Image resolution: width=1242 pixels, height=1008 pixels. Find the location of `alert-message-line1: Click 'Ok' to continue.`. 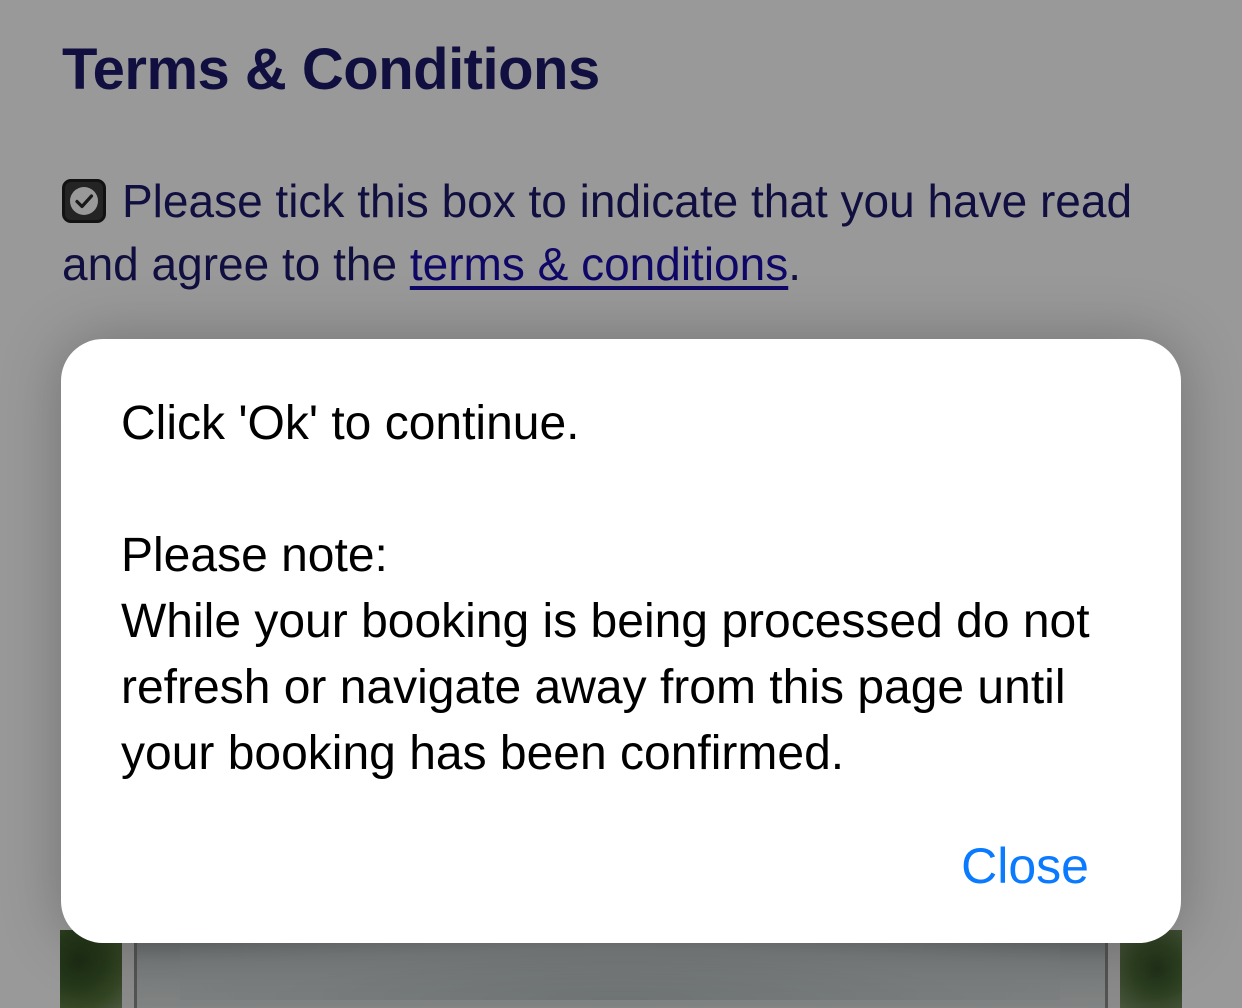

alert-message-line1: Click 'Ok' to continue. is located at coordinates (350, 423).